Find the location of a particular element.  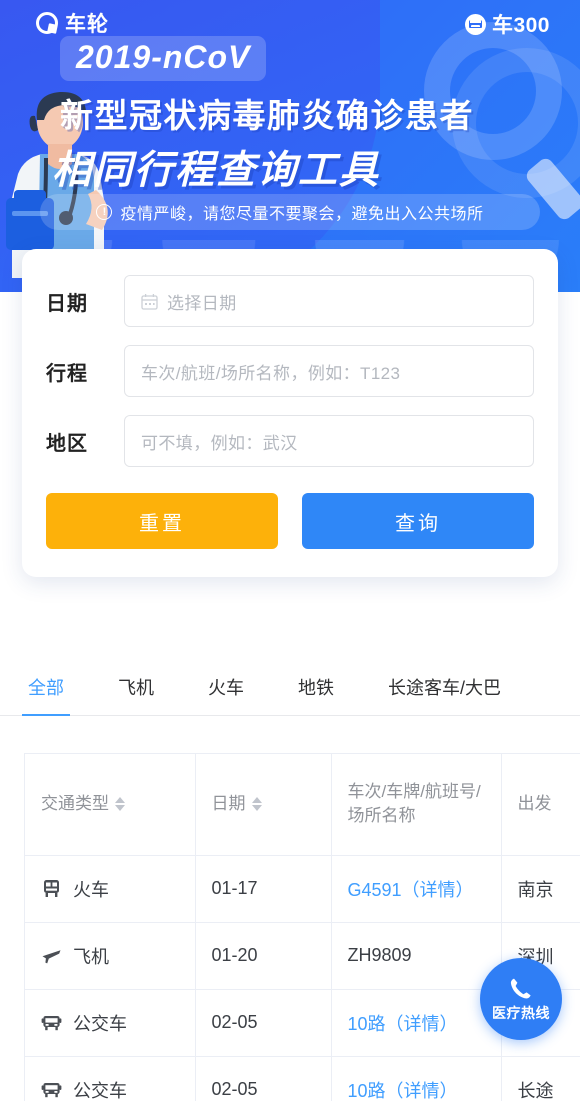

banner-headline: 2019-nCoV 新型冠状病毒肺炎确诊患者 相同行程查询工具 is located at coordinates (263, 115).